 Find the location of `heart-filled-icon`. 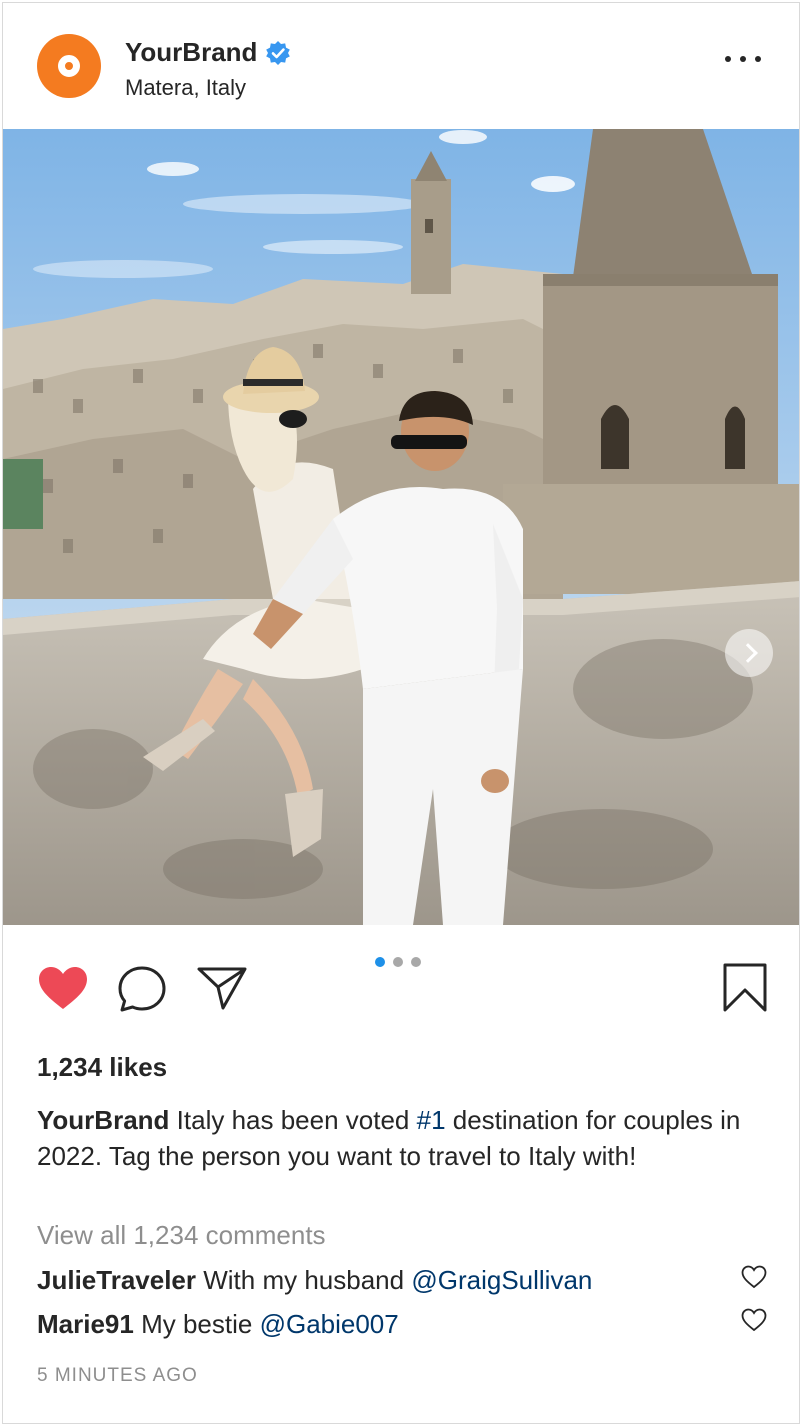

heart-filled-icon is located at coordinates (63, 988).